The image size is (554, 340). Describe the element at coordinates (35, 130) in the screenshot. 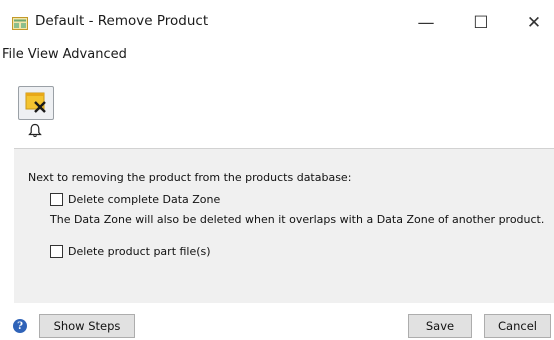

I see `bell-icon` at that location.